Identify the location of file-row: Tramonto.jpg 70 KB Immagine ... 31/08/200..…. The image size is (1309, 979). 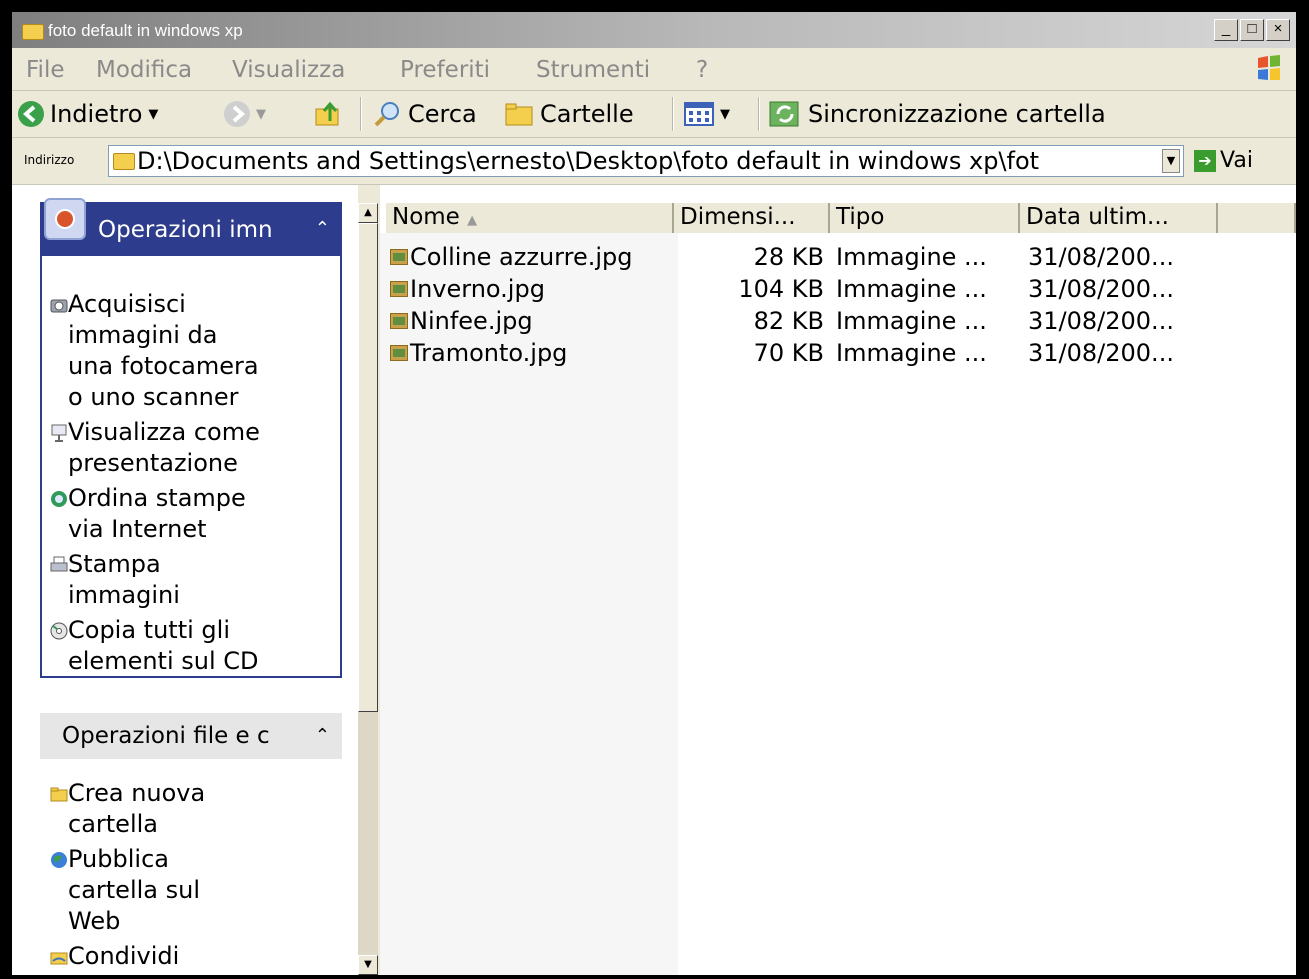
(838, 353).